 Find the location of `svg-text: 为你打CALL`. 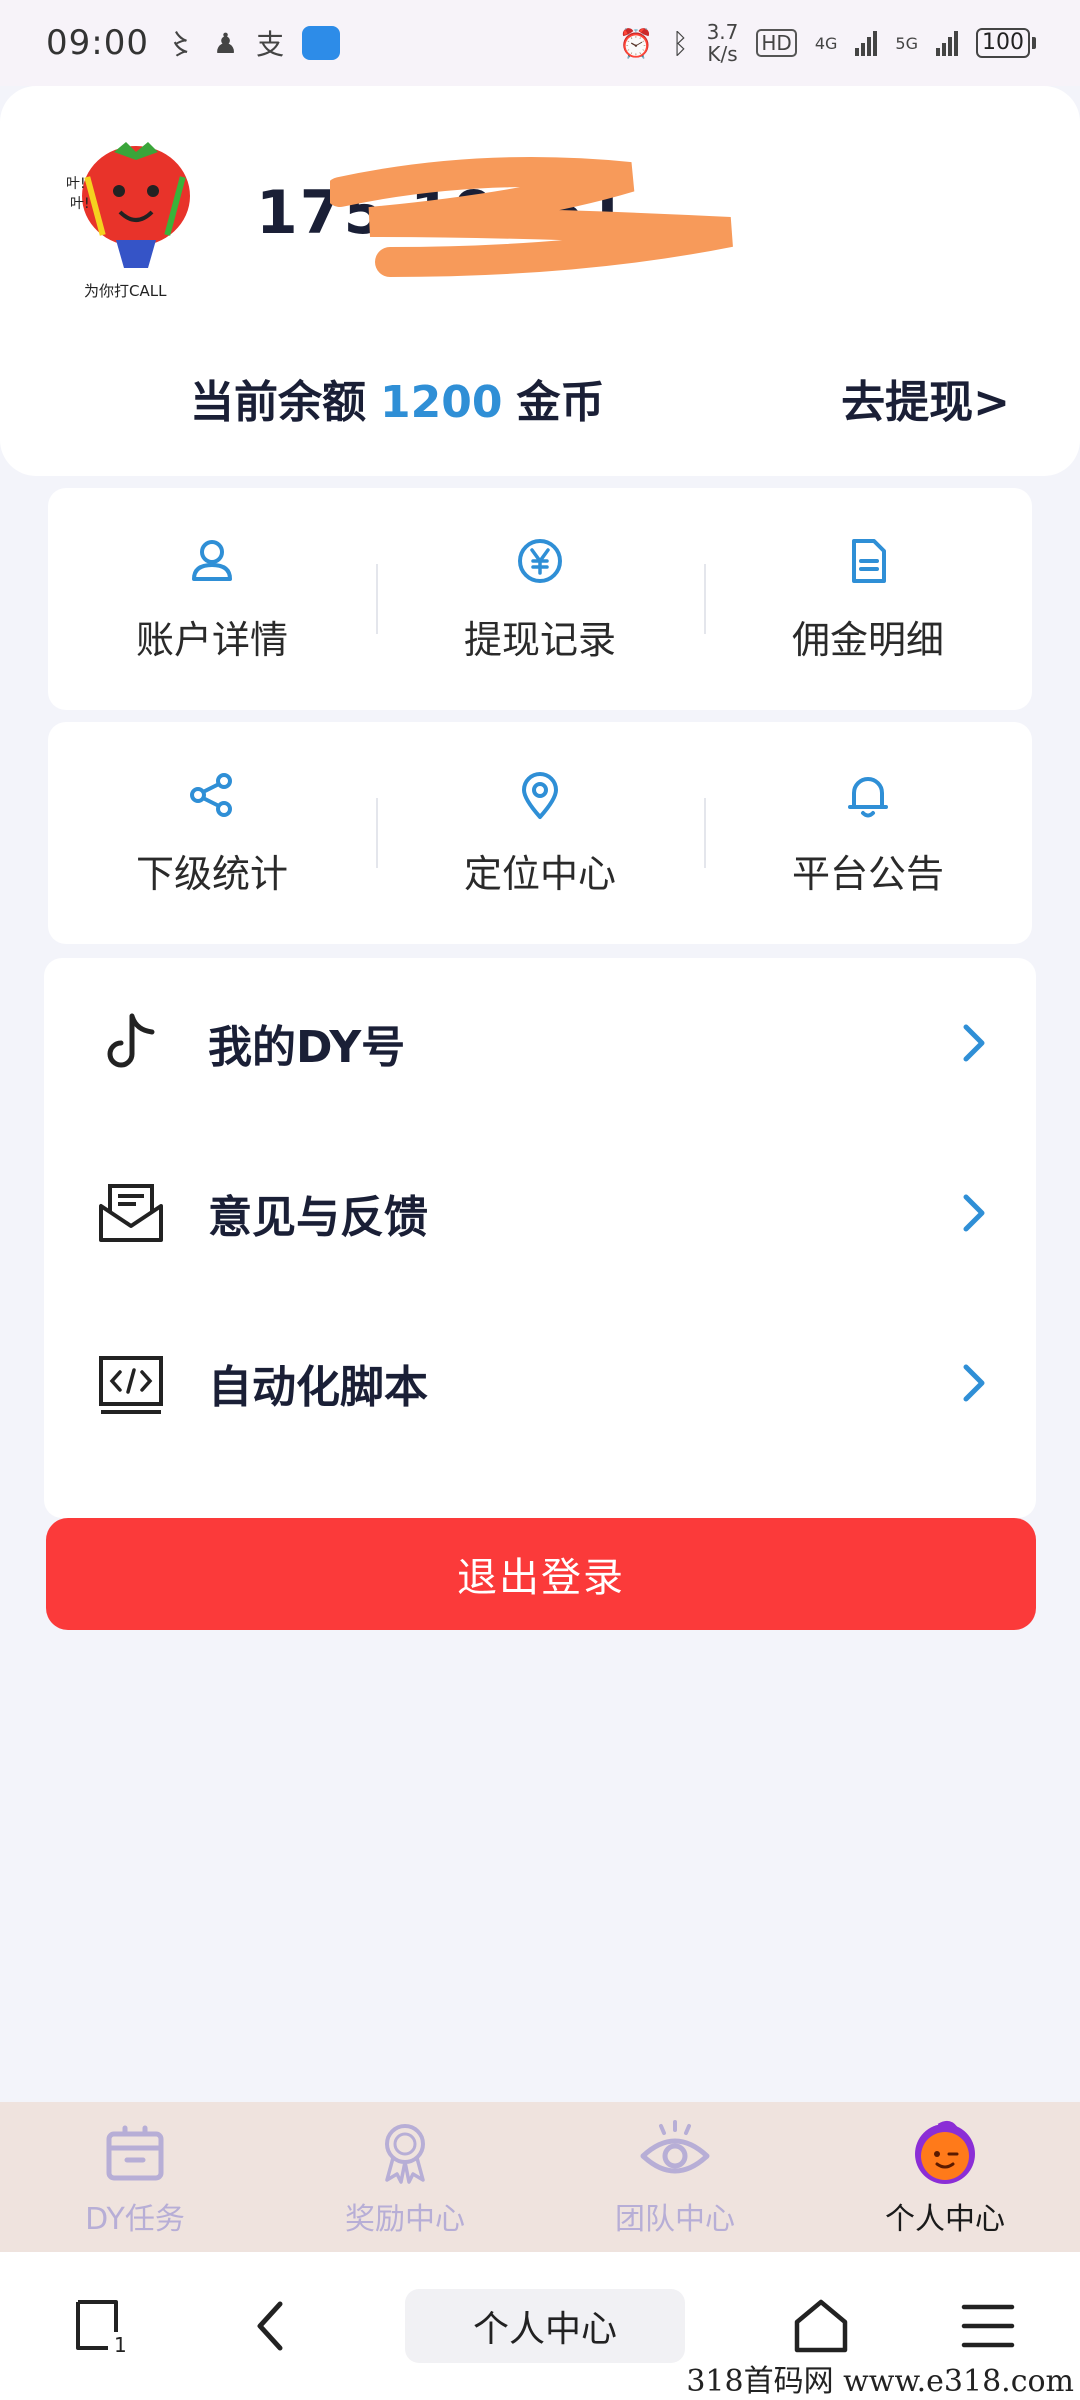

svg-text: 为你打CALL is located at coordinates (125, 291).